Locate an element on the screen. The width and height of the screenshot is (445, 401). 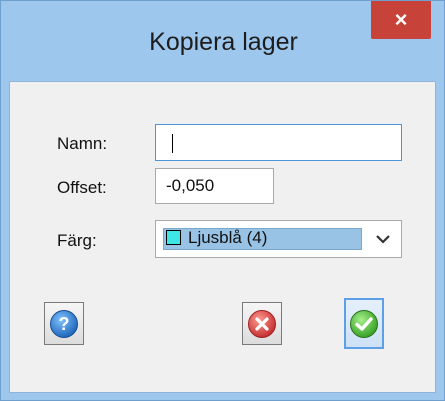
close-icon: × is located at coordinates (401, 19).